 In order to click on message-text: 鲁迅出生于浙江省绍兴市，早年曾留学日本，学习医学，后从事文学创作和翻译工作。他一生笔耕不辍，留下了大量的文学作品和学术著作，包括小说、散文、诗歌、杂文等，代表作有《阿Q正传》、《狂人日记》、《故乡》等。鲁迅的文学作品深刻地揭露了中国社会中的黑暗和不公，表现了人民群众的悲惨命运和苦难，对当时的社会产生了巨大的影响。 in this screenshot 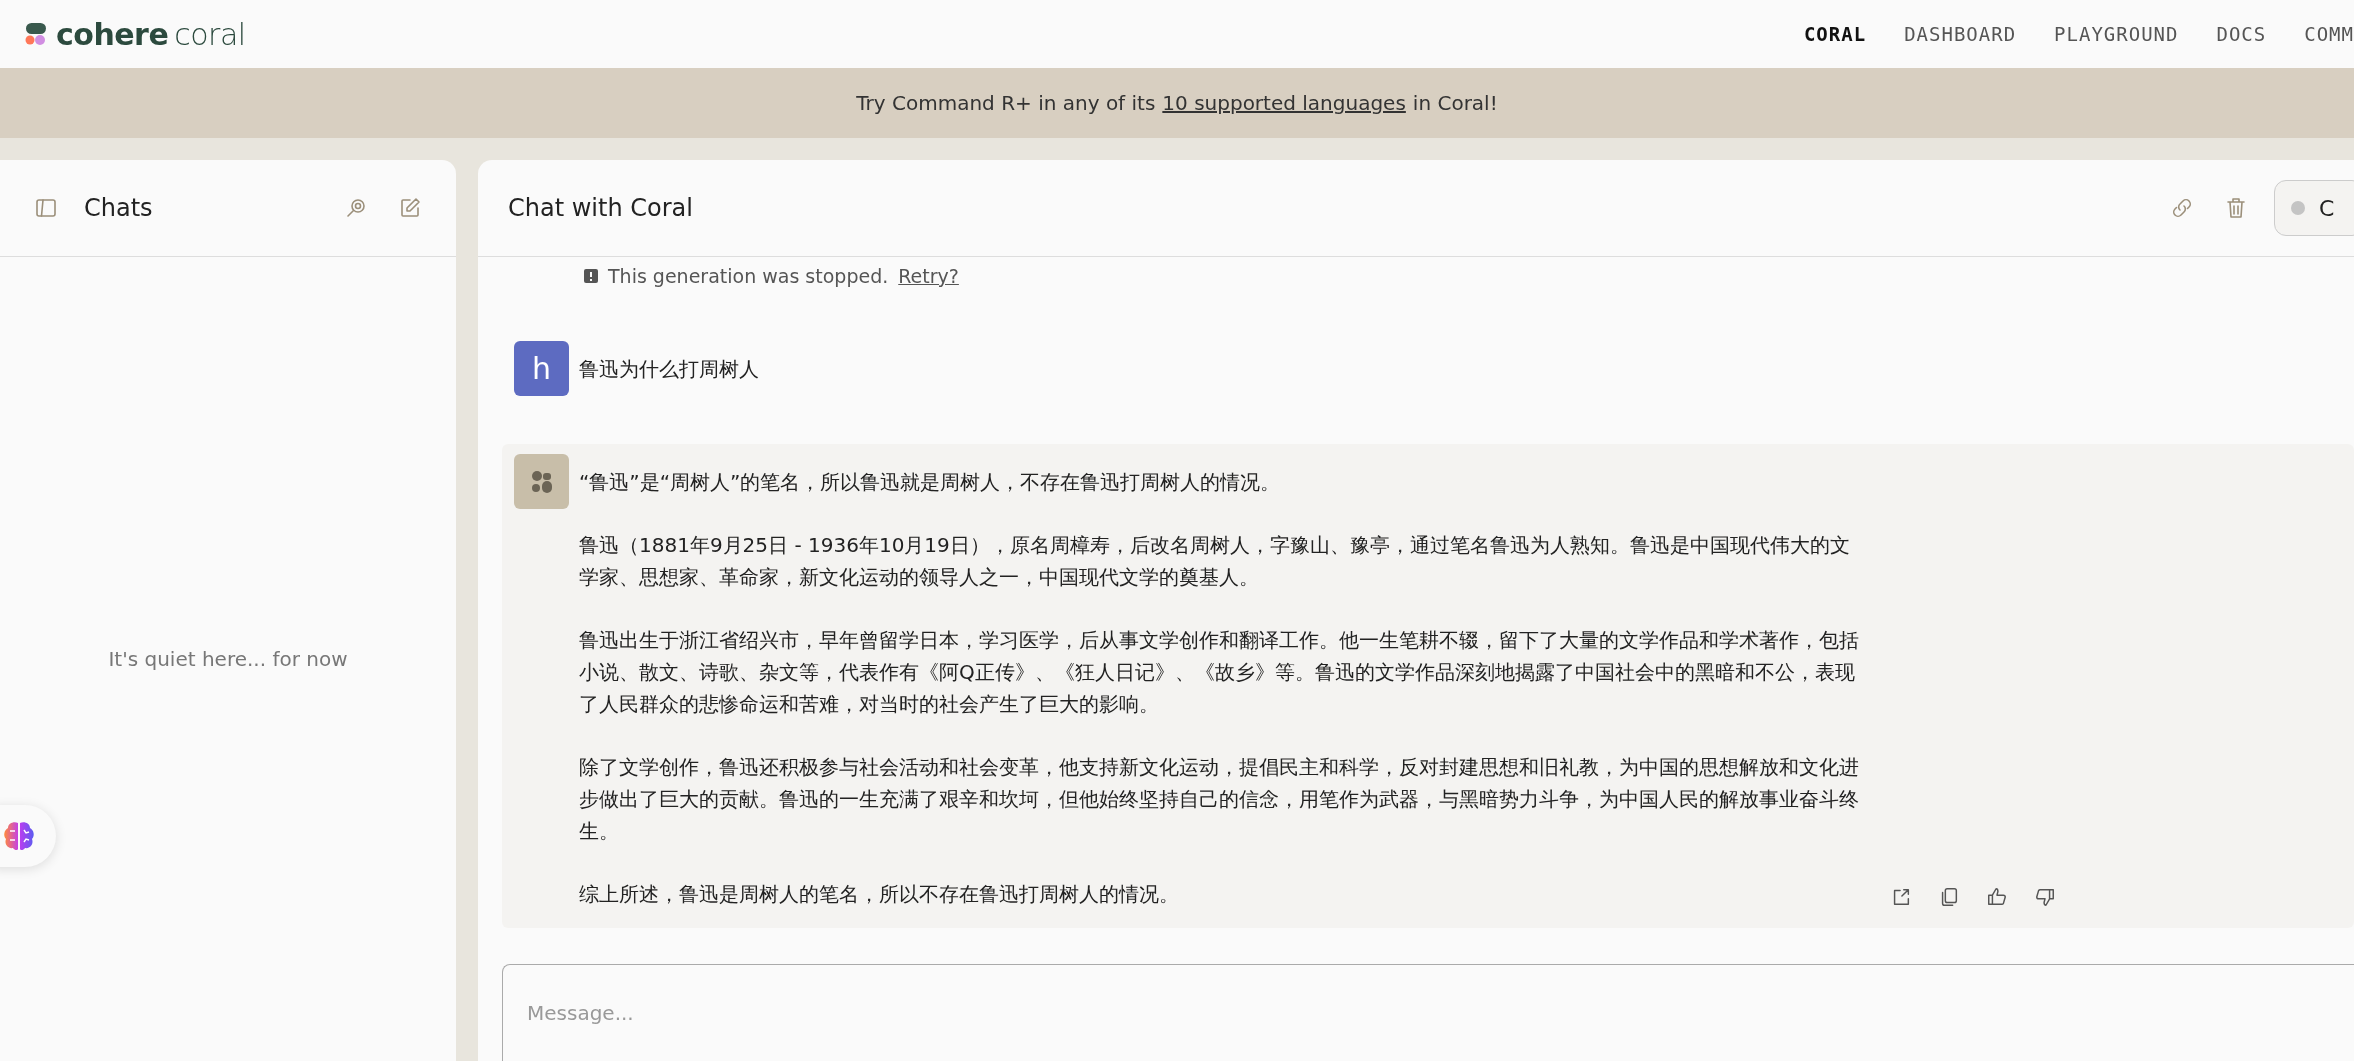, I will do `click(1219, 672)`.